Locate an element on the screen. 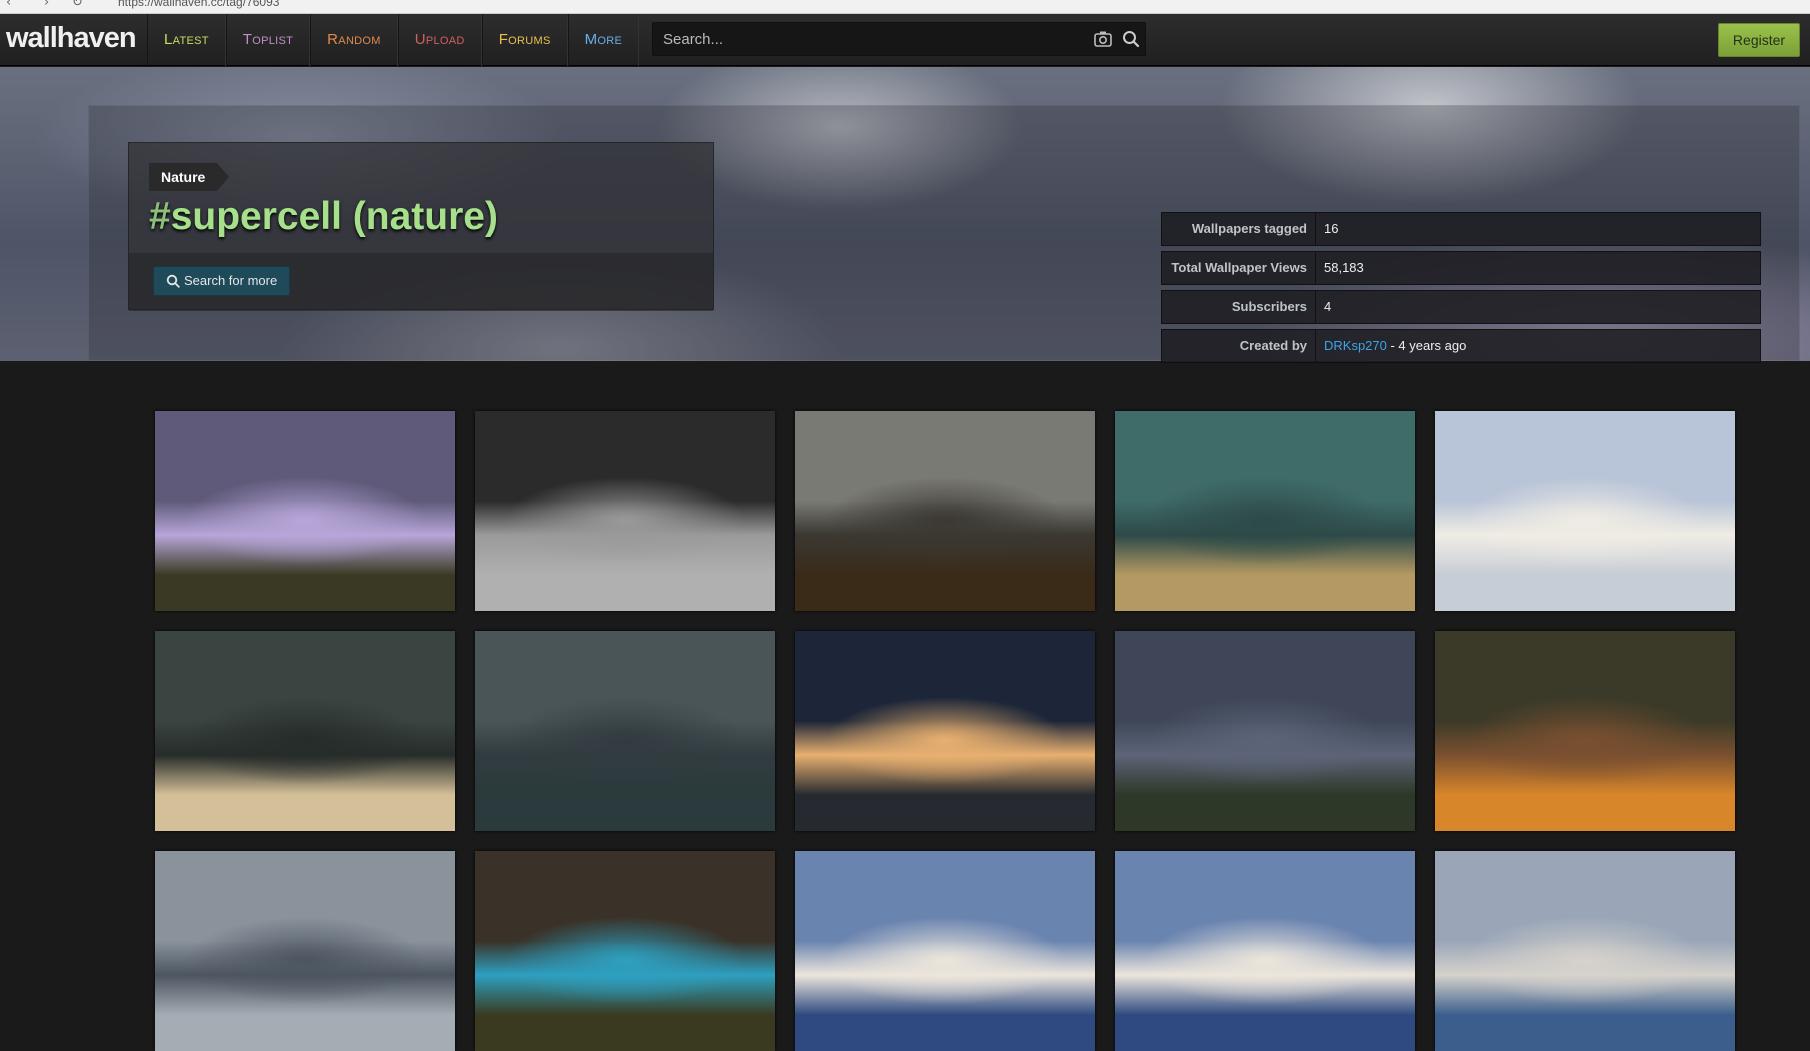 The width and height of the screenshot is (1810, 1051). back-icon: ‹ is located at coordinates (8, 5).